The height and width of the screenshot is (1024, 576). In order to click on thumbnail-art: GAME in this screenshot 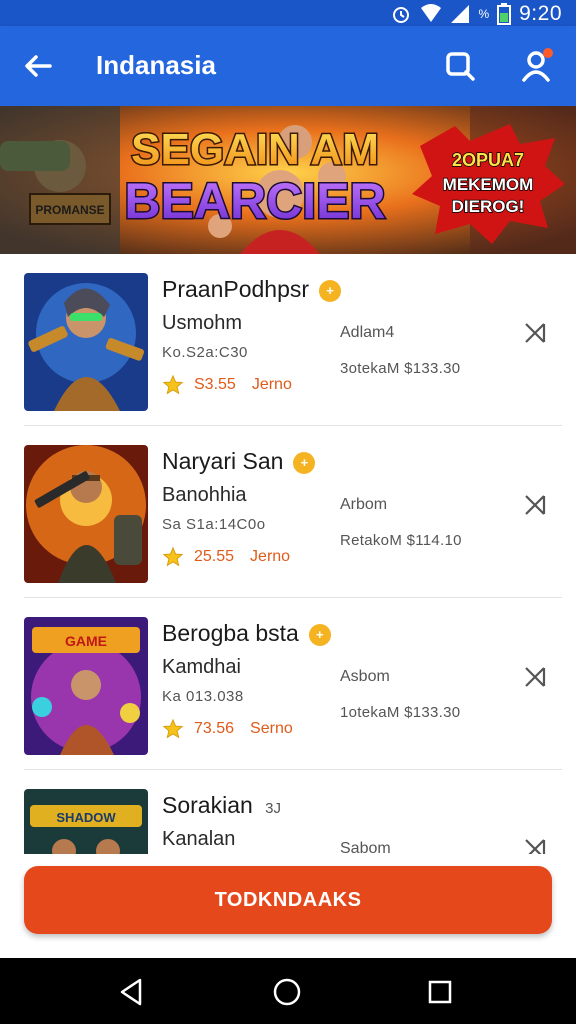, I will do `click(86, 686)`.